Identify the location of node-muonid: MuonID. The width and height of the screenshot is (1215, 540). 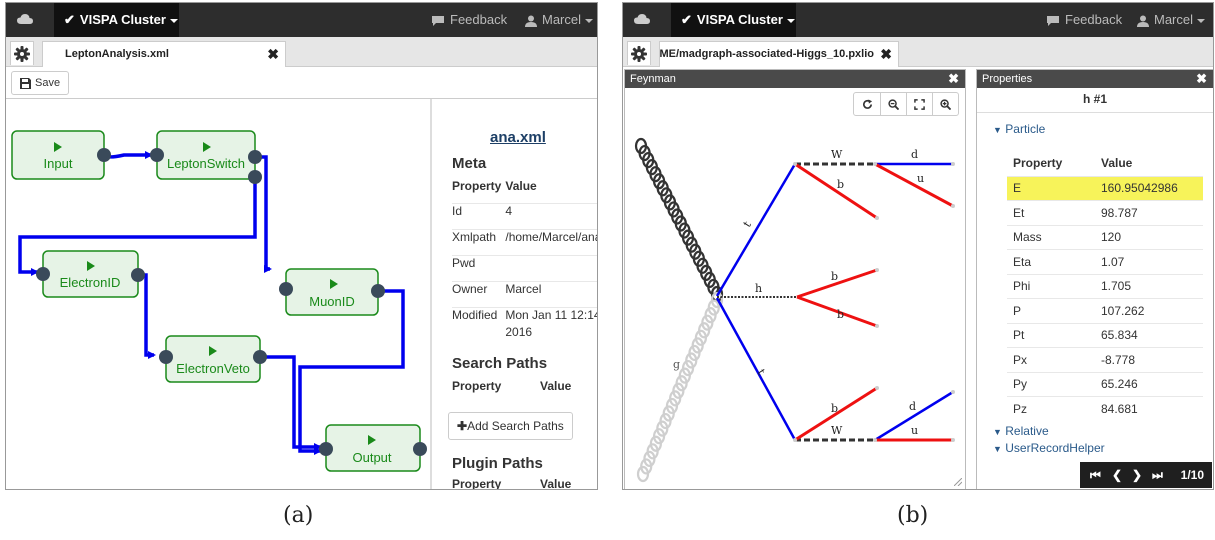
(332, 292).